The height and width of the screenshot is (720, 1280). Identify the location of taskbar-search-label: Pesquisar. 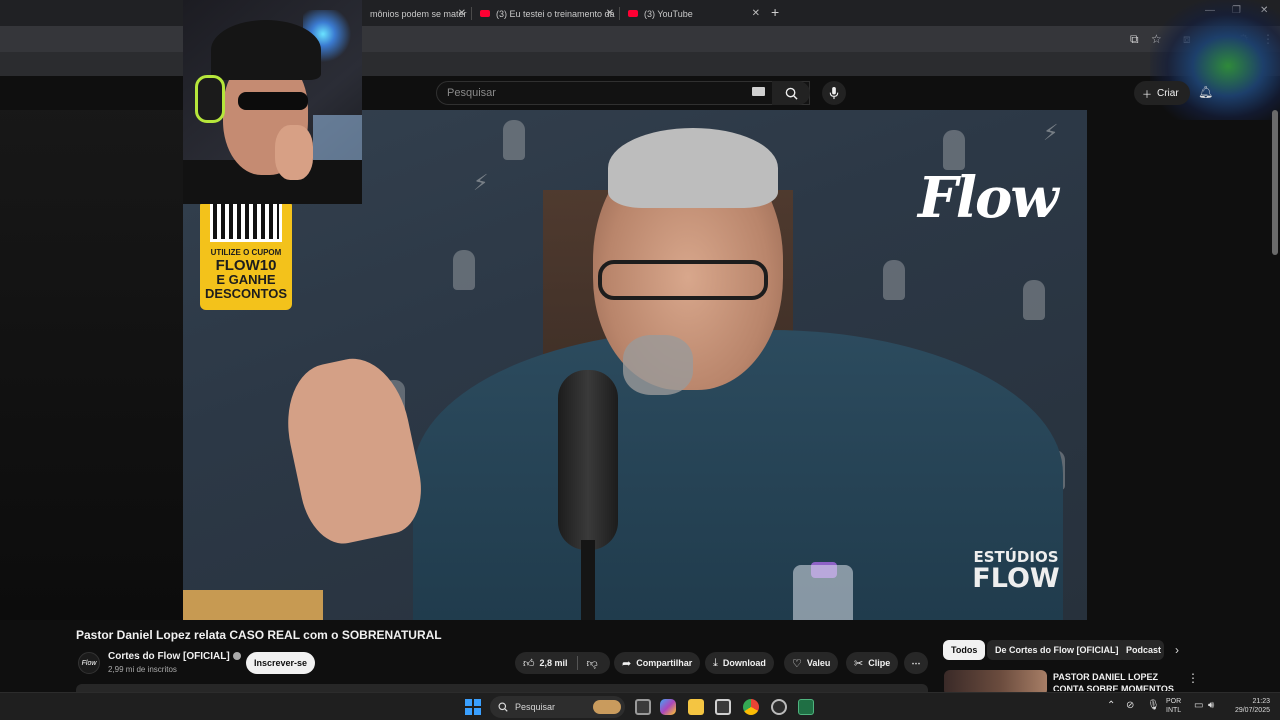
(535, 707).